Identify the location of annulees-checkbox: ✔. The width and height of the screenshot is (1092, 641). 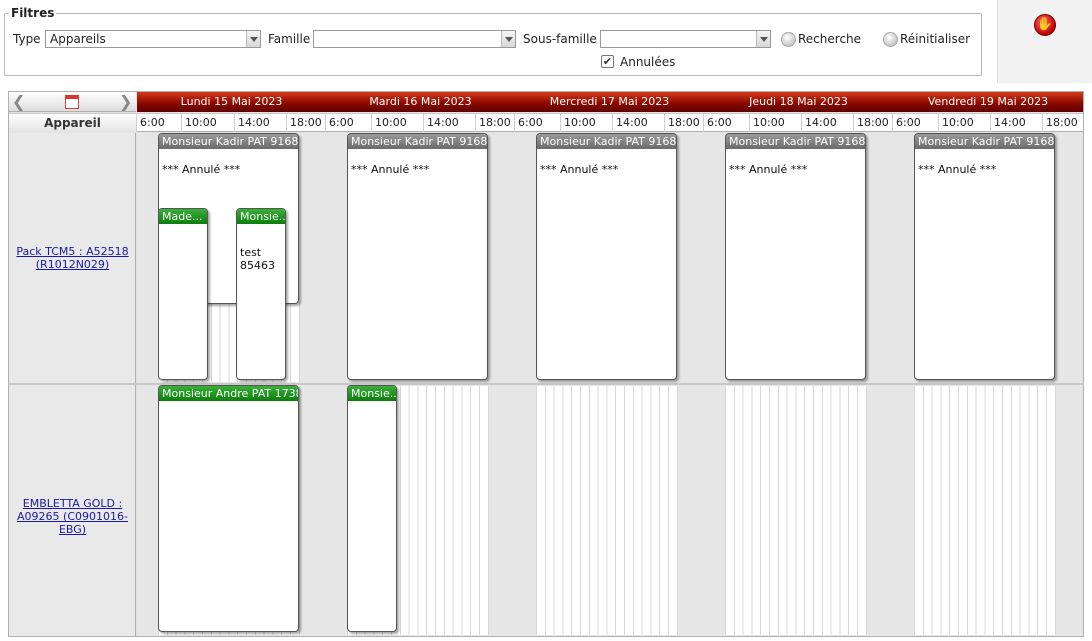
(607, 61).